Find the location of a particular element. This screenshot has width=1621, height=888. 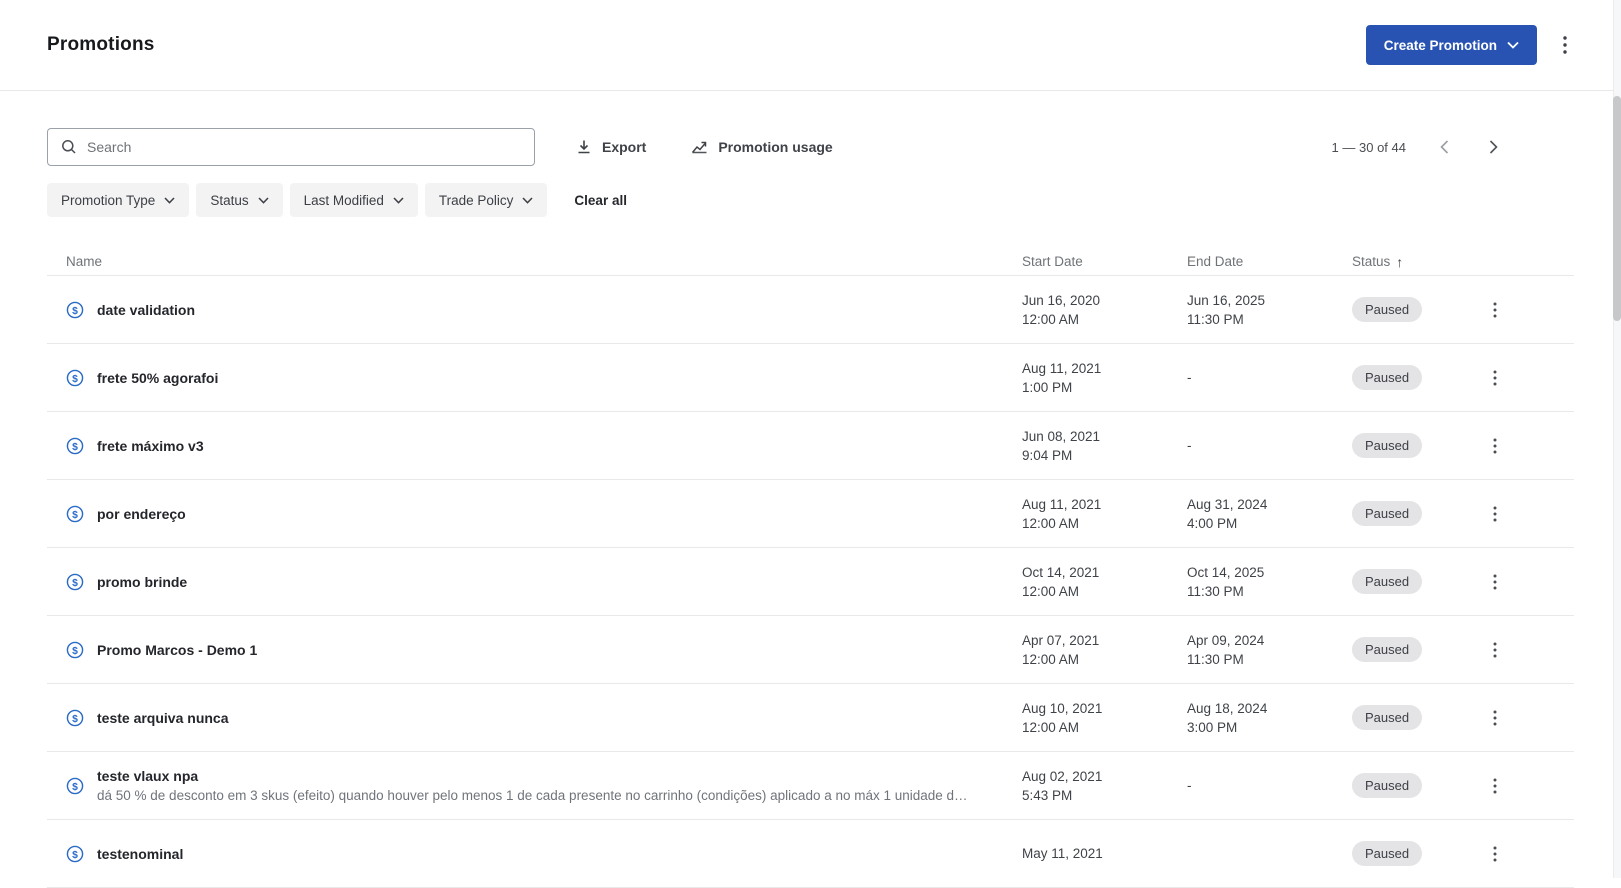

start-date-cell: Aug 11, 2021 1:00 PM is located at coordinates (1104, 378).